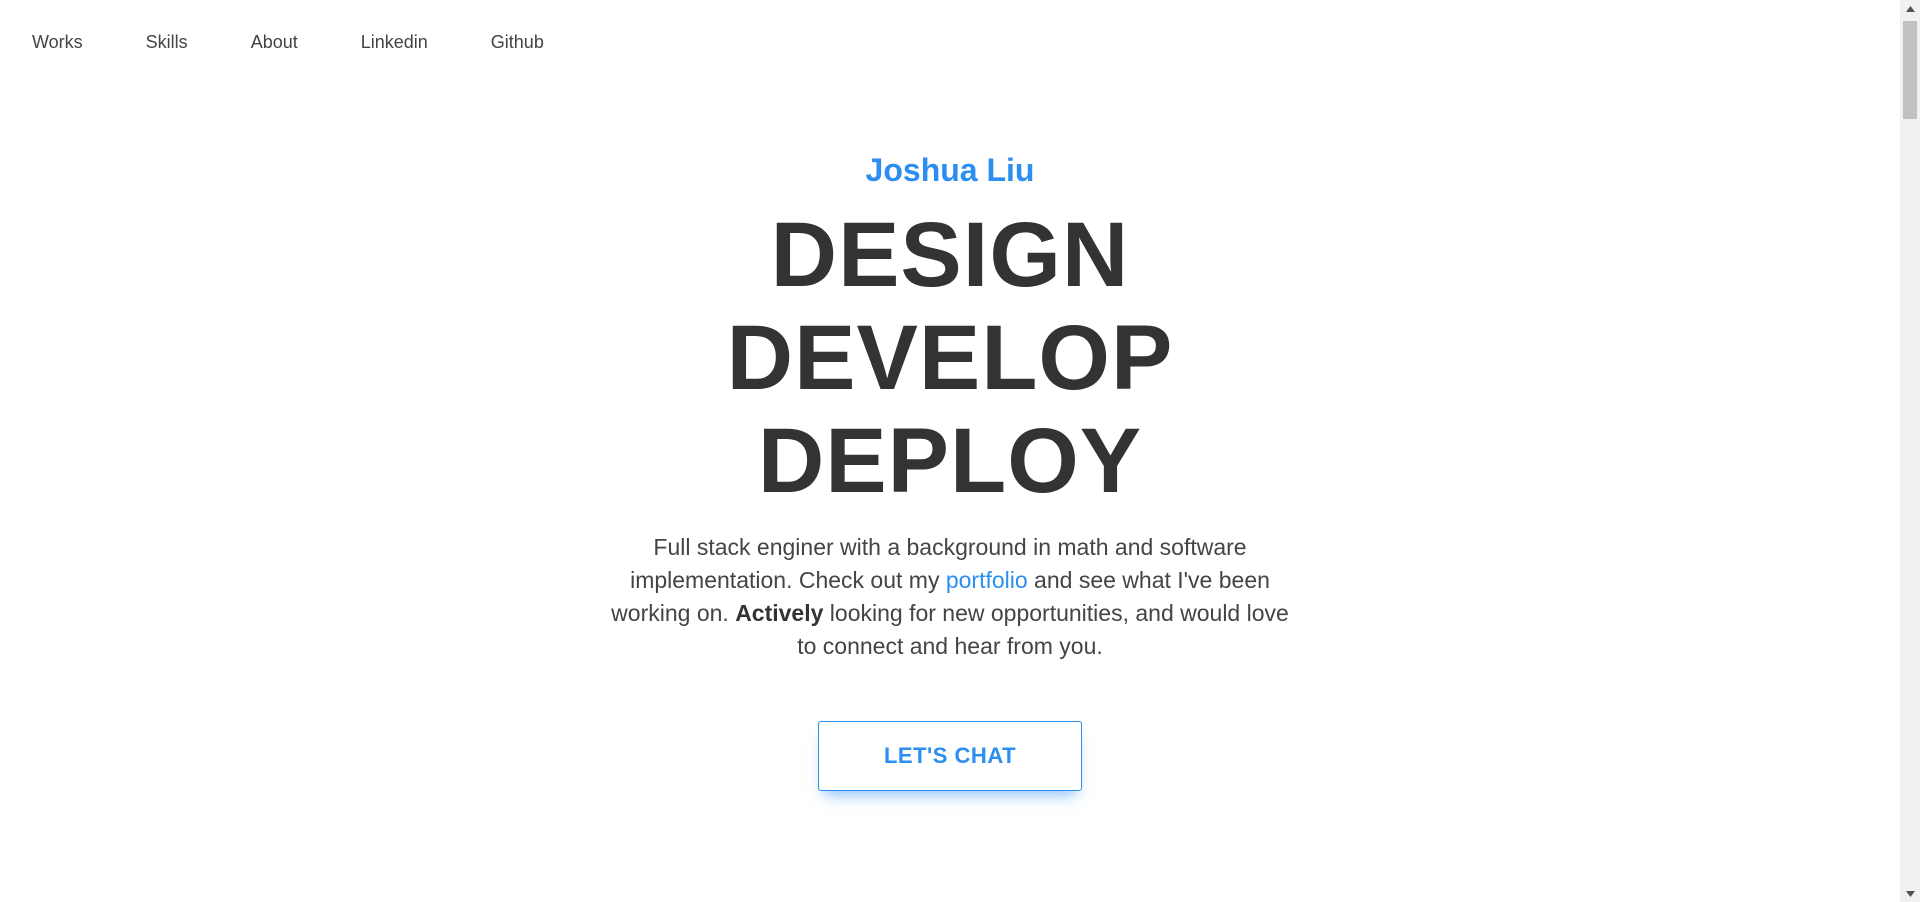  I want to click on nav-link-about: About, so click(274, 42).